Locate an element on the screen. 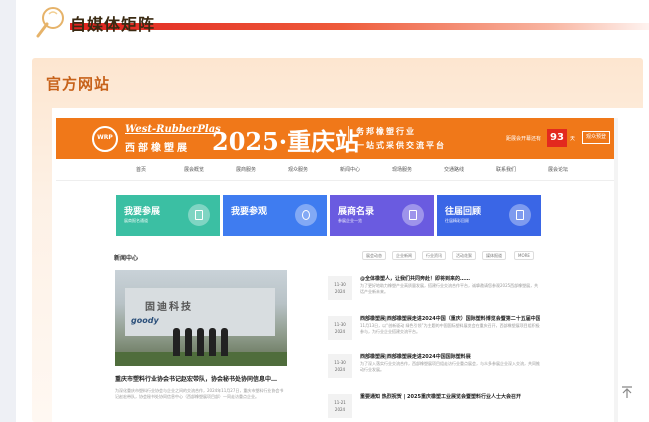 Image resolution: width=649 pixels, height=422 pixels. tile-sub: 参展企业一览 is located at coordinates (350, 220).